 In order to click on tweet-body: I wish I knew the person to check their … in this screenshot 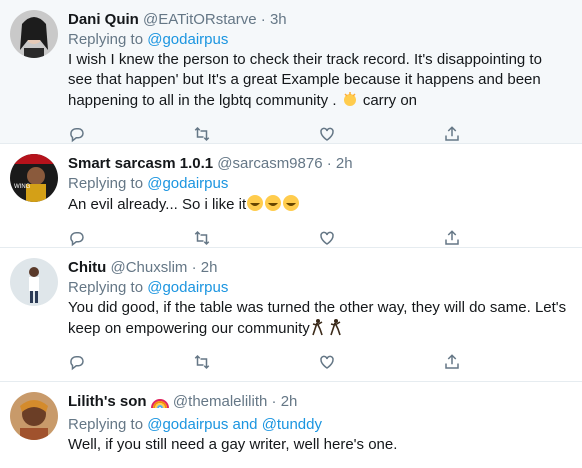, I will do `click(305, 80)`.